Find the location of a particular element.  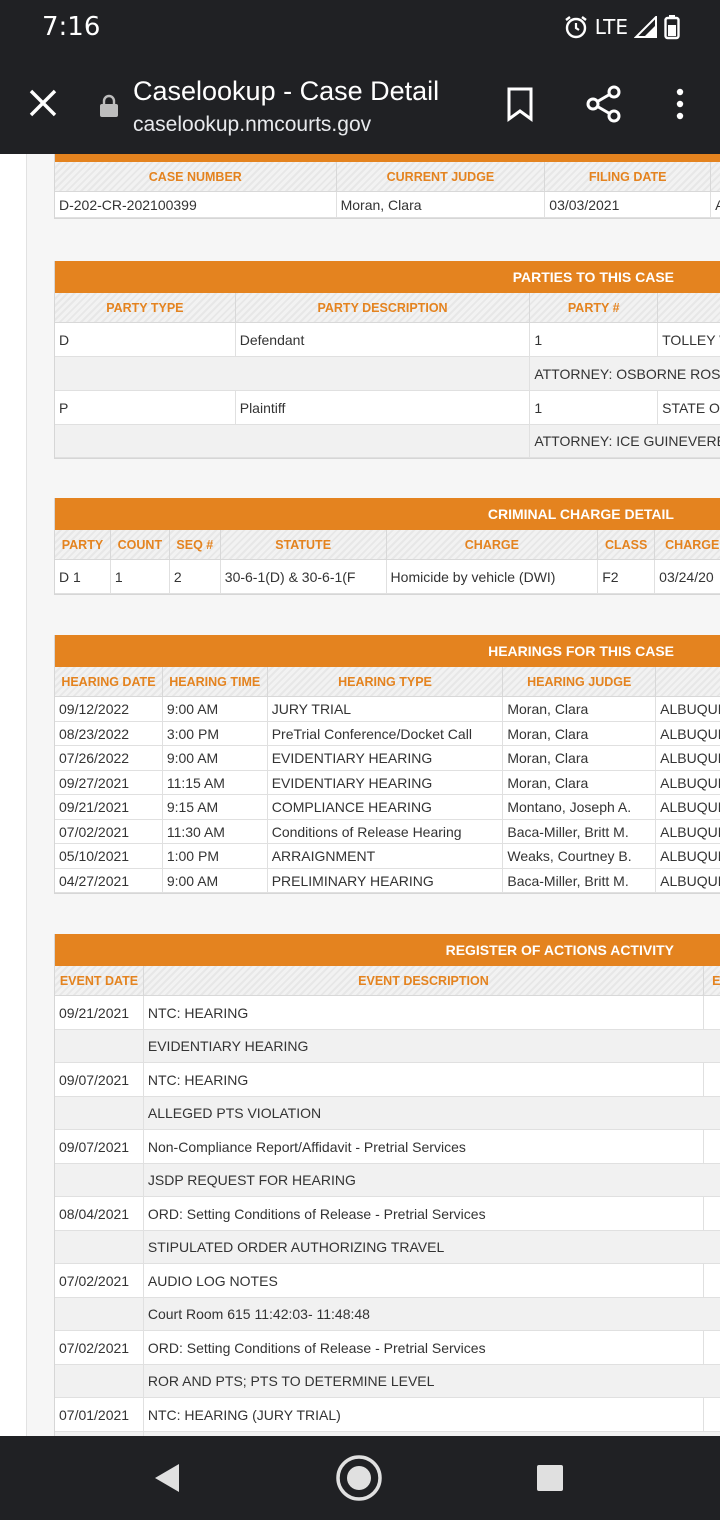

event-description: NTC: HEARING is located at coordinates (424, 1079).